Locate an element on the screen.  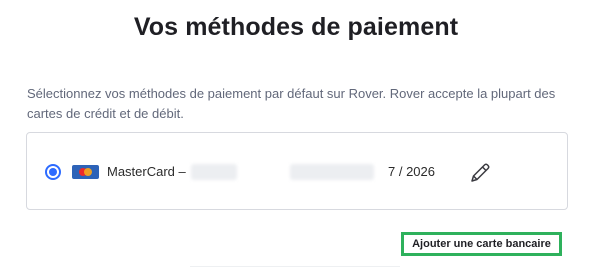
pencil-icon is located at coordinates (480, 173).